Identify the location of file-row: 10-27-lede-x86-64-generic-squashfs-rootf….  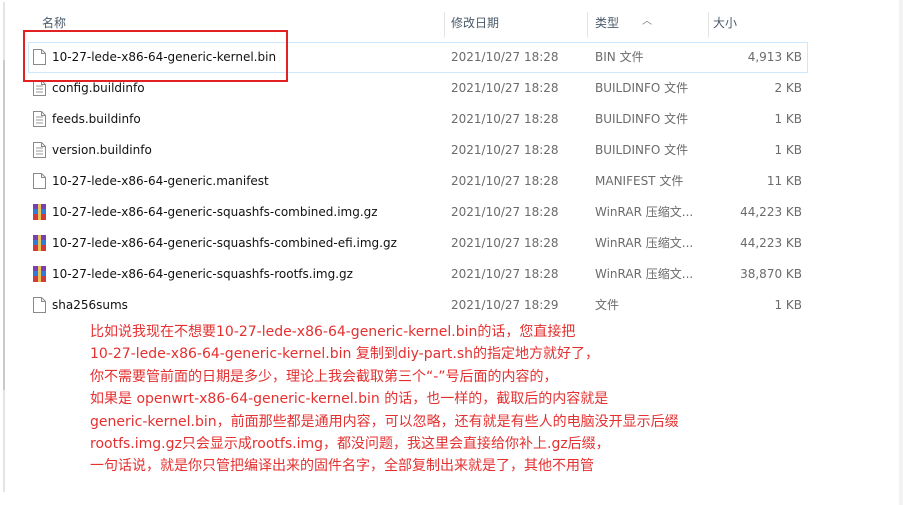
(418, 274).